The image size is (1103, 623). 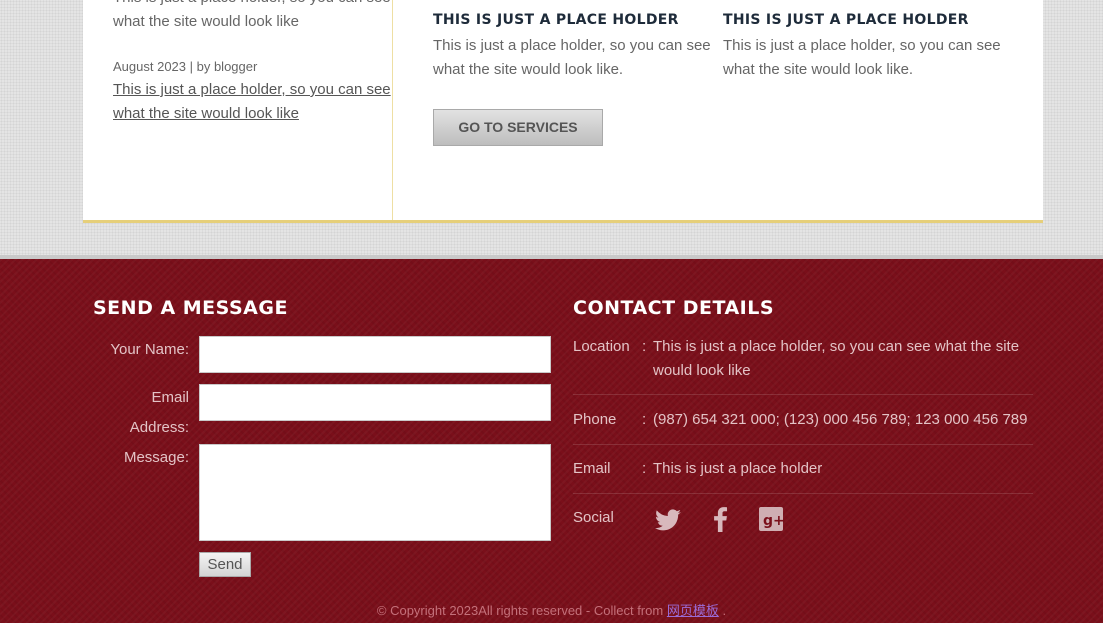 I want to click on column-divider, so click(x=392, y=110).